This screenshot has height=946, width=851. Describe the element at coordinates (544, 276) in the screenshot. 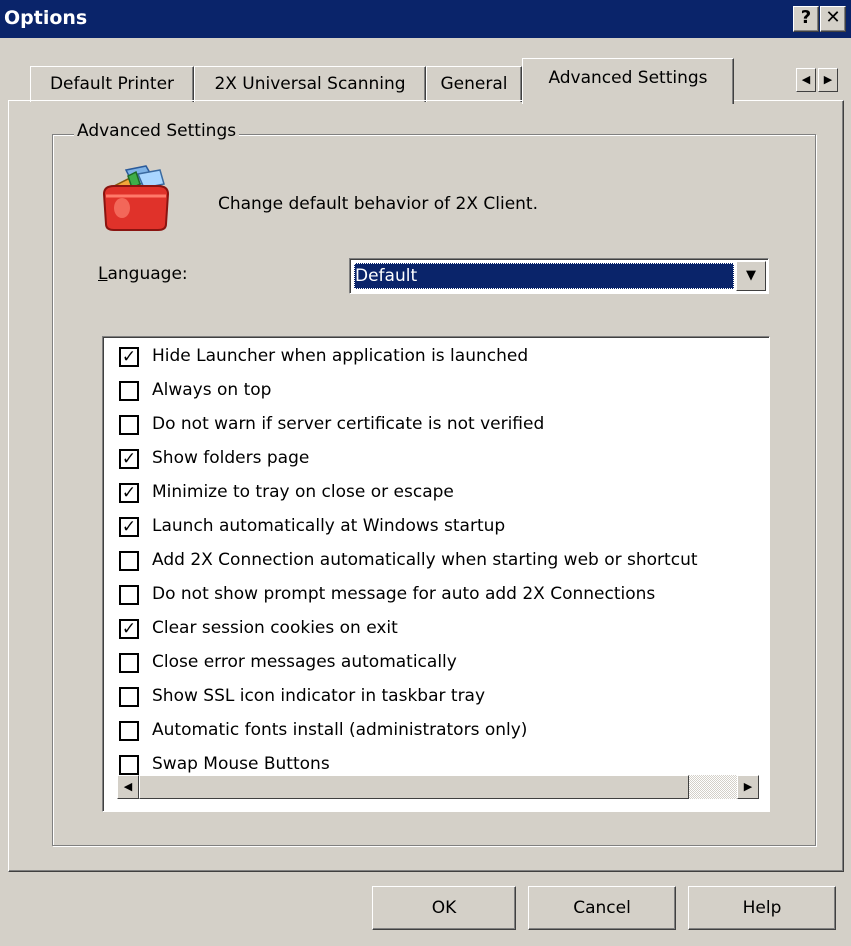

I see `language-selected-value: Default` at that location.